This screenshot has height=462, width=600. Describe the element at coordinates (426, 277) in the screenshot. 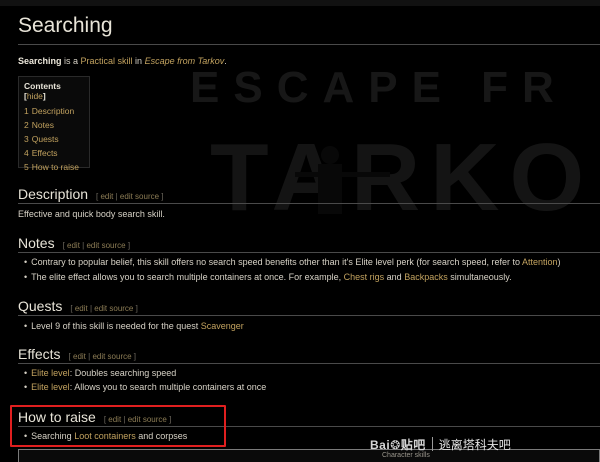

I see `backpacks-link: Backpacks` at that location.